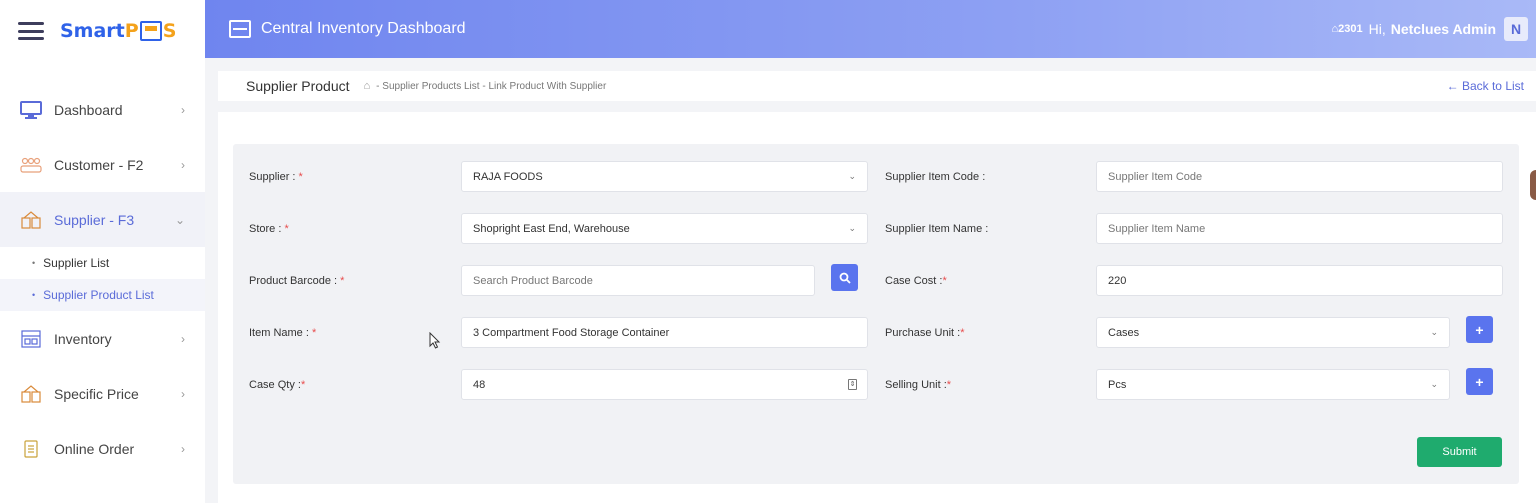  Describe the element at coordinates (83, 338) in the screenshot. I see `sidebar-item-label: Inventory` at that location.